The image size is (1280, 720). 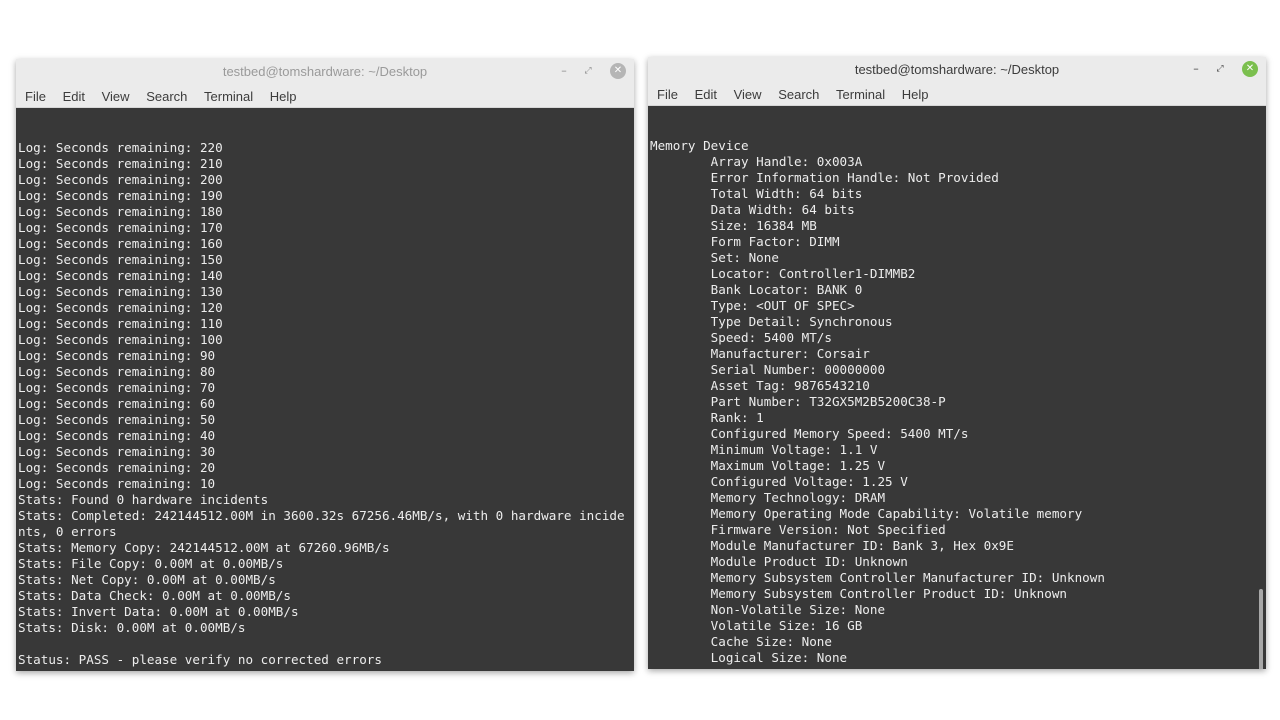 I want to click on output-line: Log: Seconds remaining: 140, so click(x=120, y=275).